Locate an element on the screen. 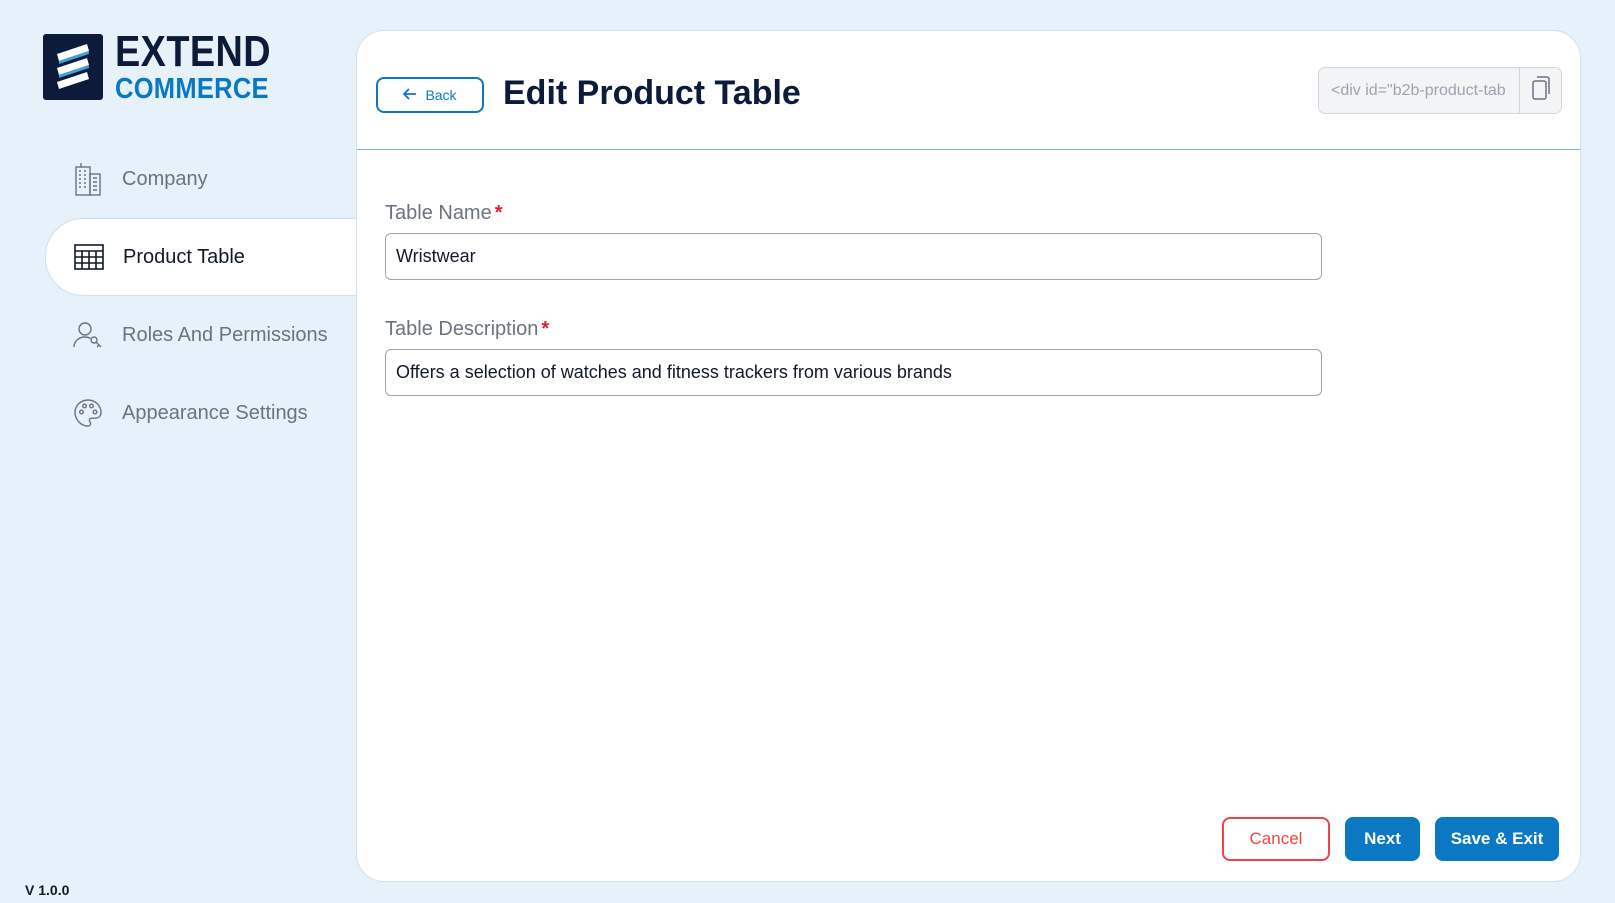 Image resolution: width=1615 pixels, height=903 pixels. back-button: Back is located at coordinates (430, 95).